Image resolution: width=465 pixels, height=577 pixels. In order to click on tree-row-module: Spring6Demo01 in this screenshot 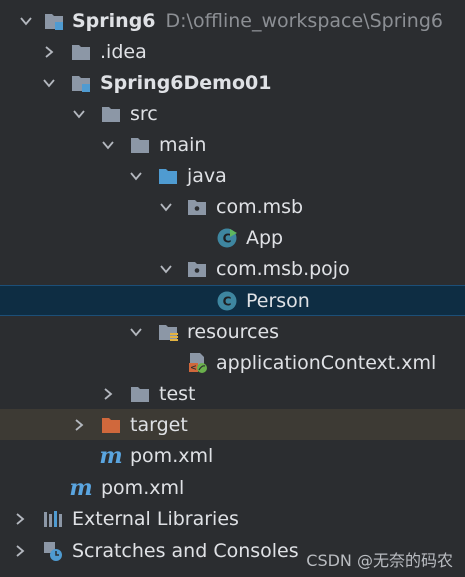, I will do `click(232, 82)`.